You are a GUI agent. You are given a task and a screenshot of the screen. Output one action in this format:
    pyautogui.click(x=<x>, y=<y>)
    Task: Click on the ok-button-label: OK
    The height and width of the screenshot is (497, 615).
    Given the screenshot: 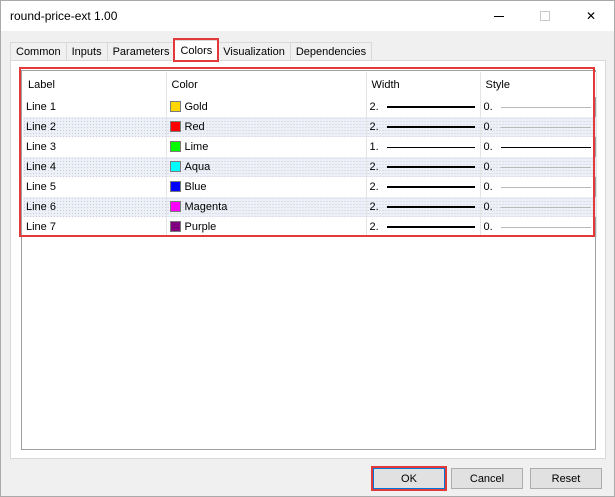 What is the action you would take?
    pyautogui.click(x=409, y=478)
    